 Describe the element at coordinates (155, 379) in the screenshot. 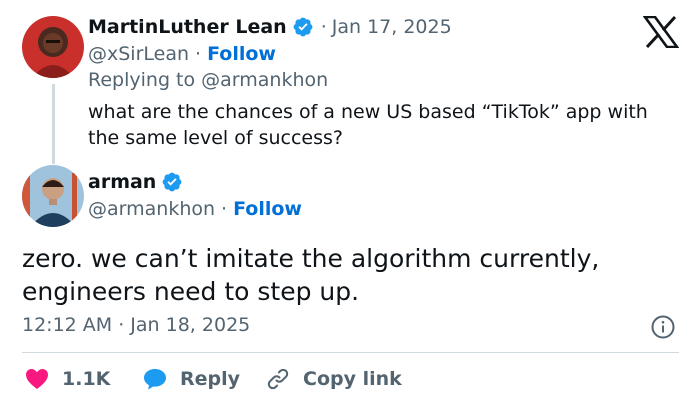

I see `speech-bubble-icon` at that location.